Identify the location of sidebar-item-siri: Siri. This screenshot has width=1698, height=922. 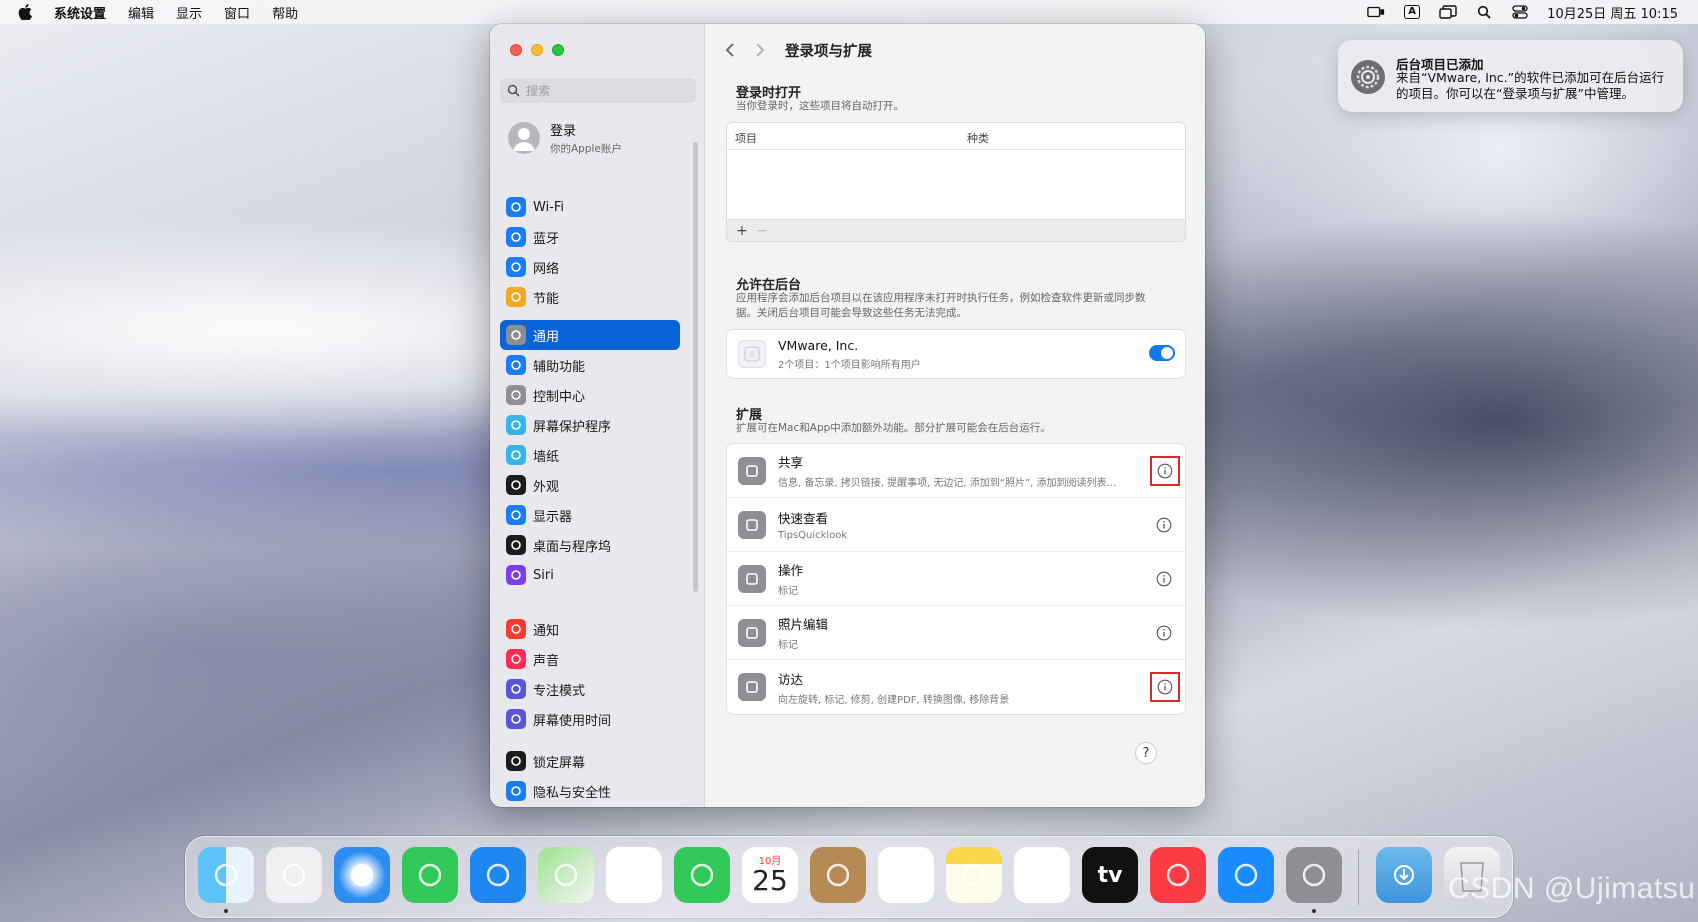
(590, 575).